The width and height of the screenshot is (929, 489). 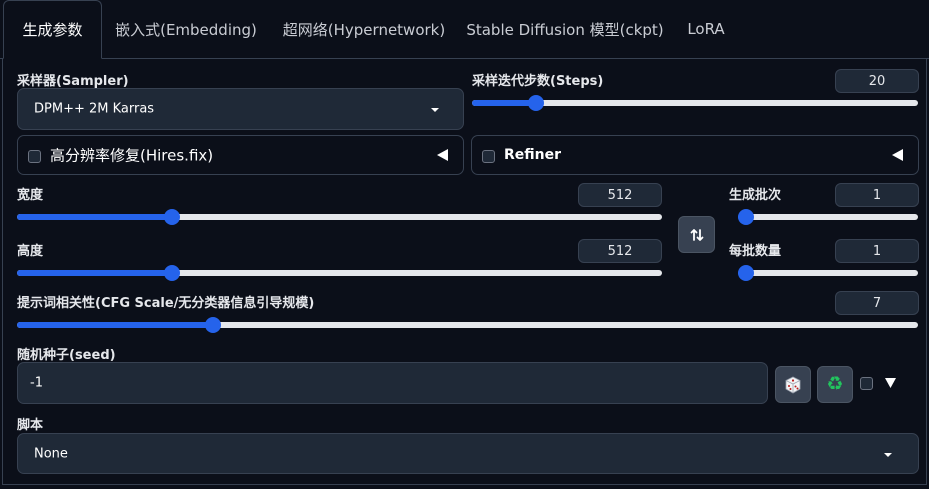 I want to click on batch-count-input: 1, so click(x=877, y=195).